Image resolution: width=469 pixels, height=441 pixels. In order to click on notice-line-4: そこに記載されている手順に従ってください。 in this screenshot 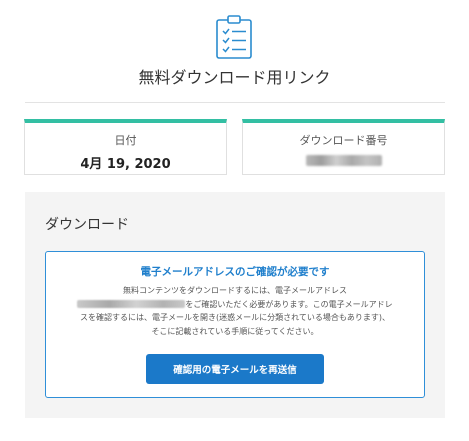, I will do `click(235, 331)`.